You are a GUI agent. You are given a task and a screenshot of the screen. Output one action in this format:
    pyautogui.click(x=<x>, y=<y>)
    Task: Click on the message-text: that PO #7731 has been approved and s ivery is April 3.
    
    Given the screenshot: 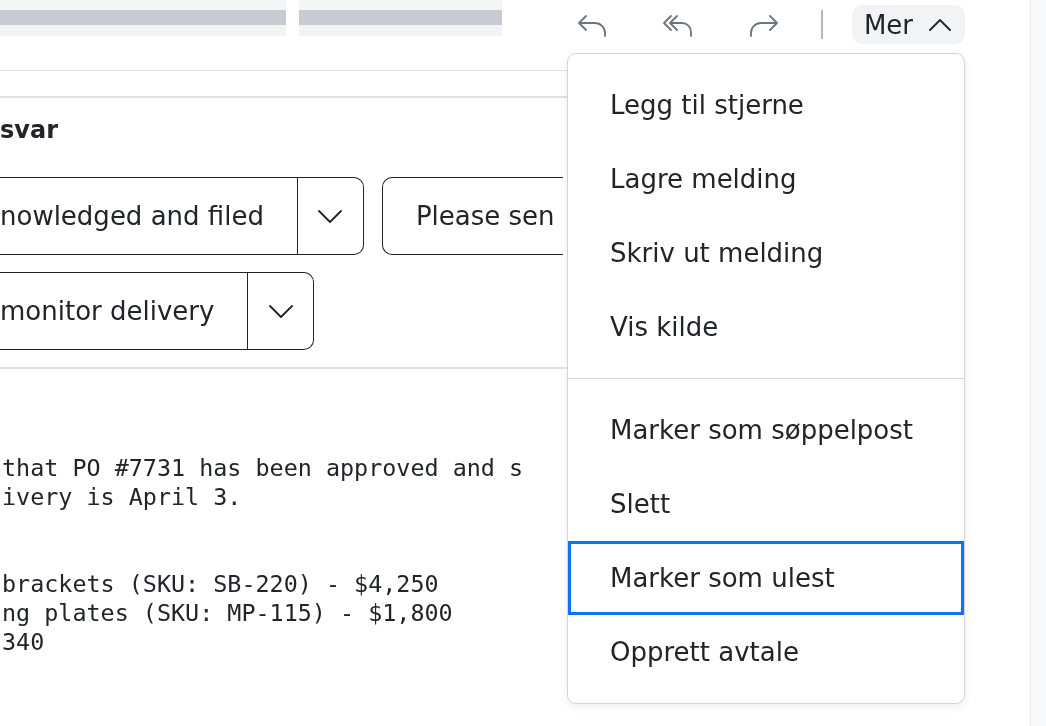 What is the action you would take?
    pyautogui.click(x=263, y=483)
    